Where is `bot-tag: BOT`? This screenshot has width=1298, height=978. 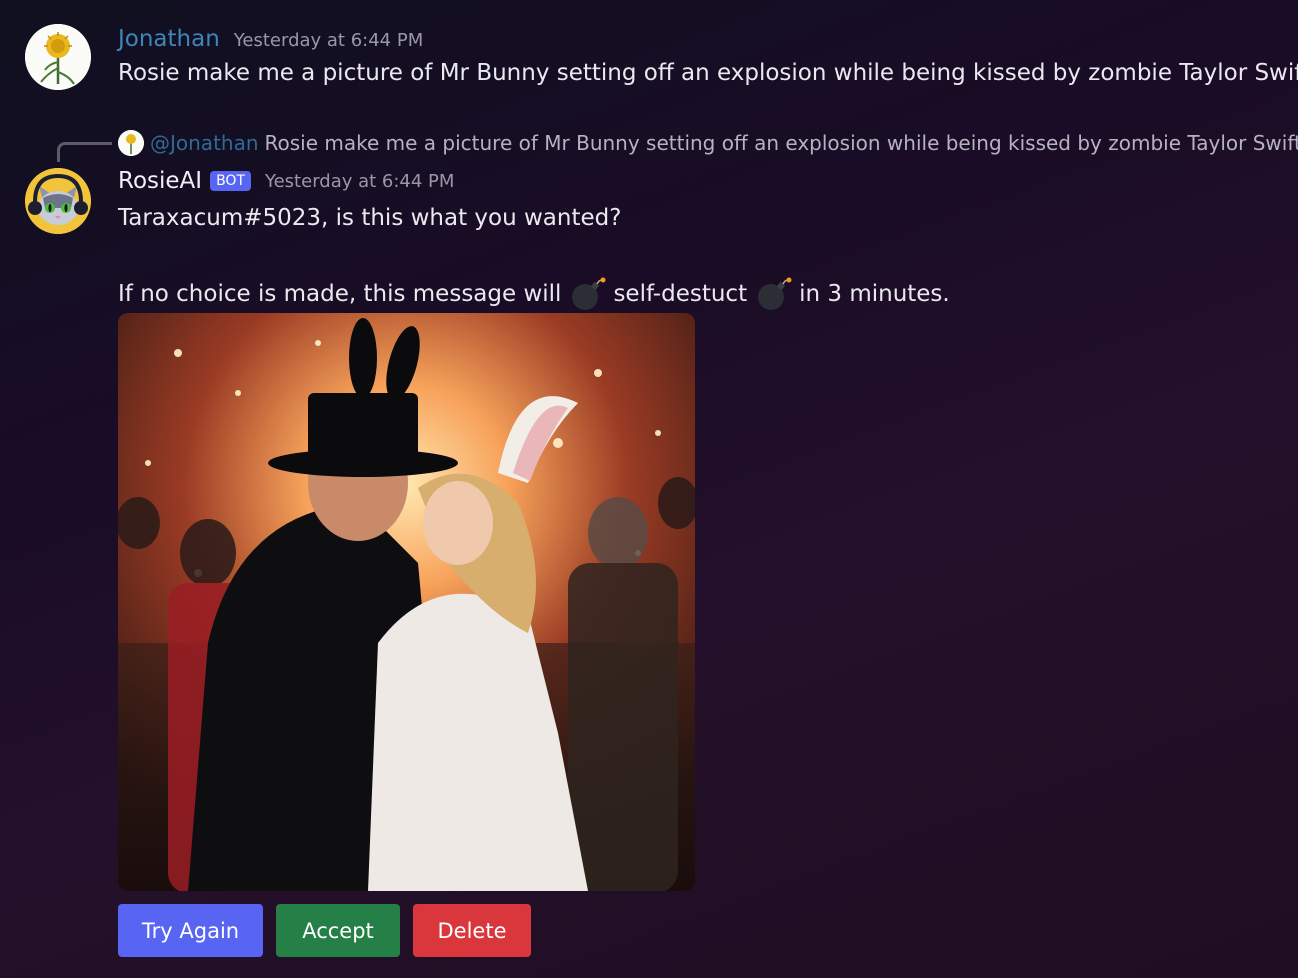
bot-tag: BOT is located at coordinates (230, 181).